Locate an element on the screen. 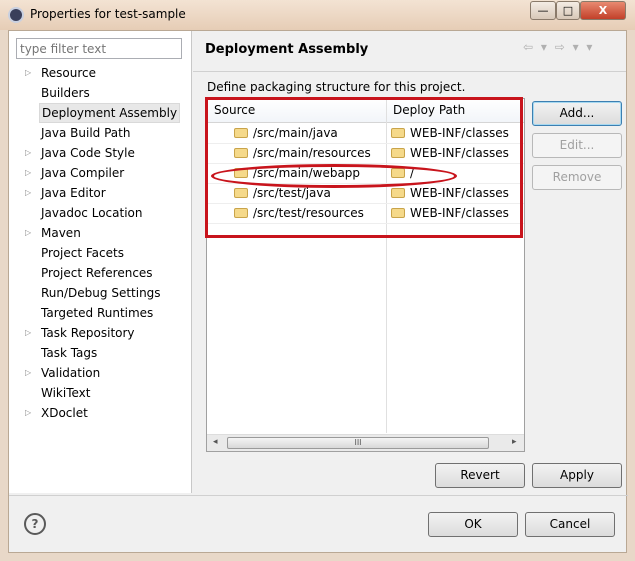  nav-arrows-icon: ⇦ ▾ ⇨ ▾ ▾ is located at coordinates (558, 47).